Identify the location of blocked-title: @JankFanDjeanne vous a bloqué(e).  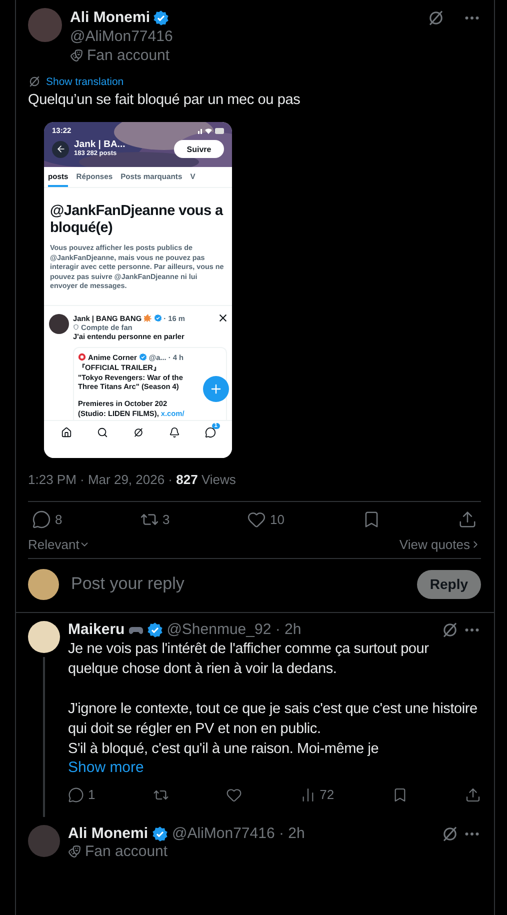
(136, 220).